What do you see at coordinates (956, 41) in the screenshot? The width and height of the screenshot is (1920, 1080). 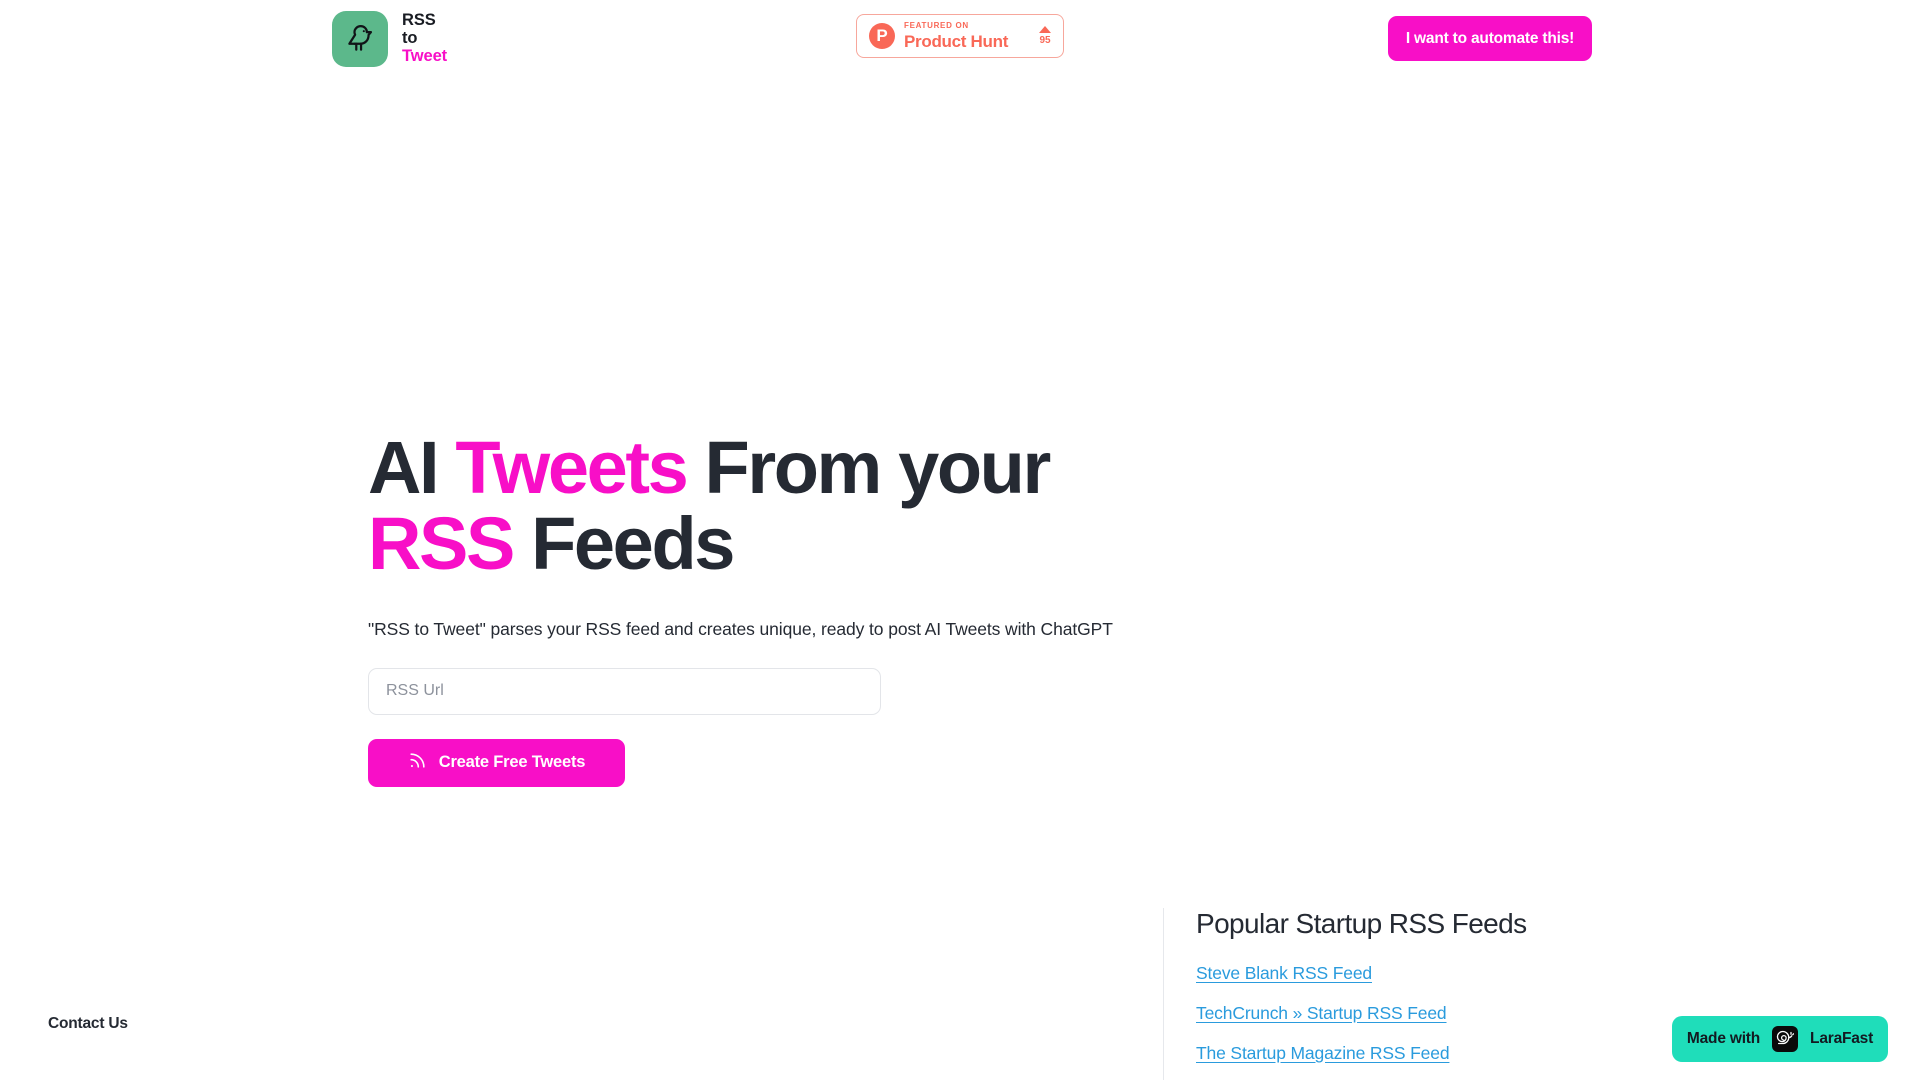 I see `product-hunt-name: Product Hunt` at bounding box center [956, 41].